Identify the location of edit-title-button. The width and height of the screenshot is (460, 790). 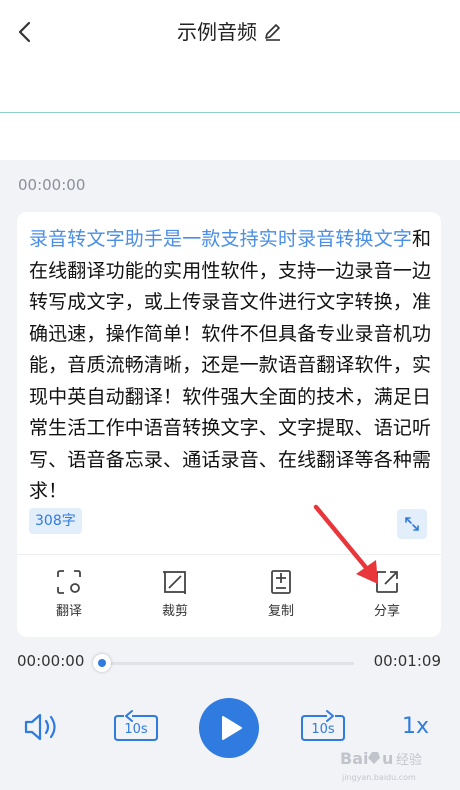
(273, 31).